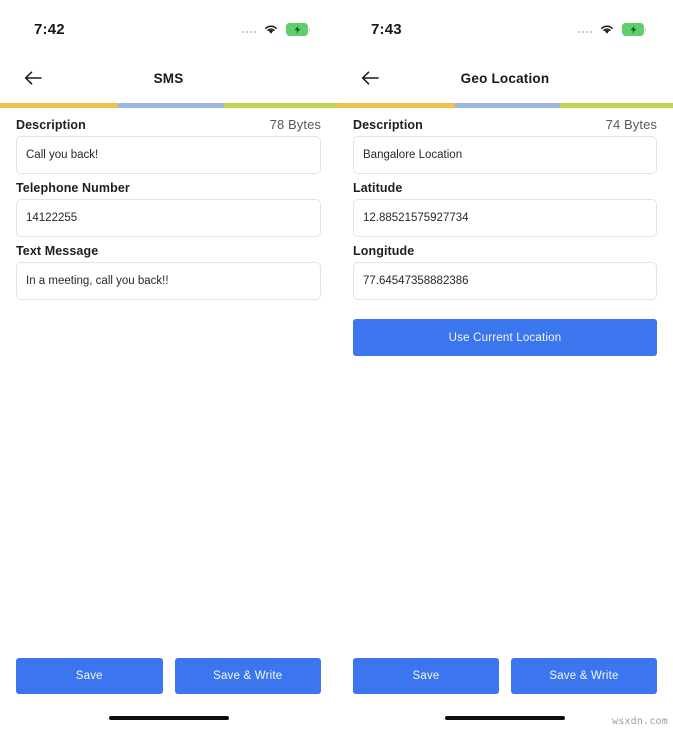 The height and width of the screenshot is (733, 673). What do you see at coordinates (168, 126) in the screenshot?
I see `description-field-header: Description 78 Bytes` at bounding box center [168, 126].